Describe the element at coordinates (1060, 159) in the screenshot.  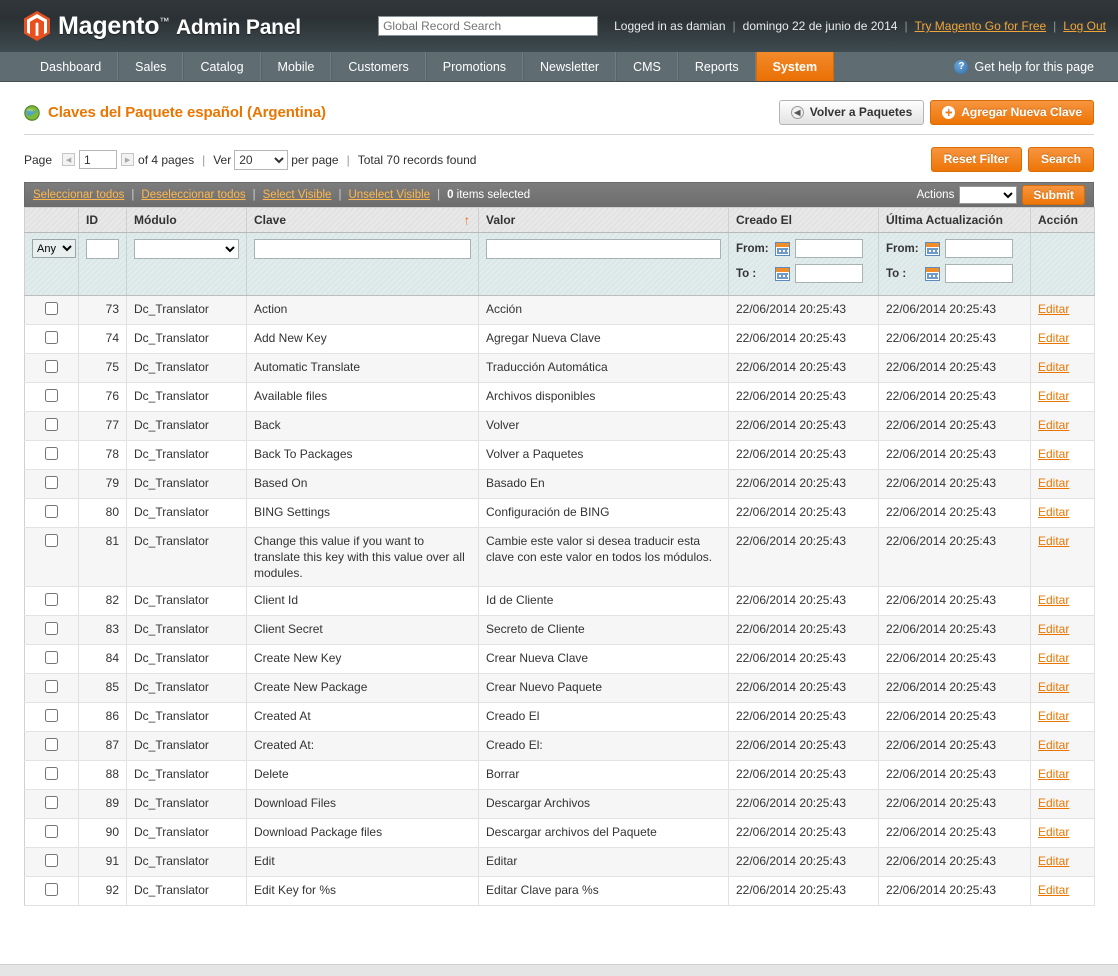
I see `search-button: Search` at that location.